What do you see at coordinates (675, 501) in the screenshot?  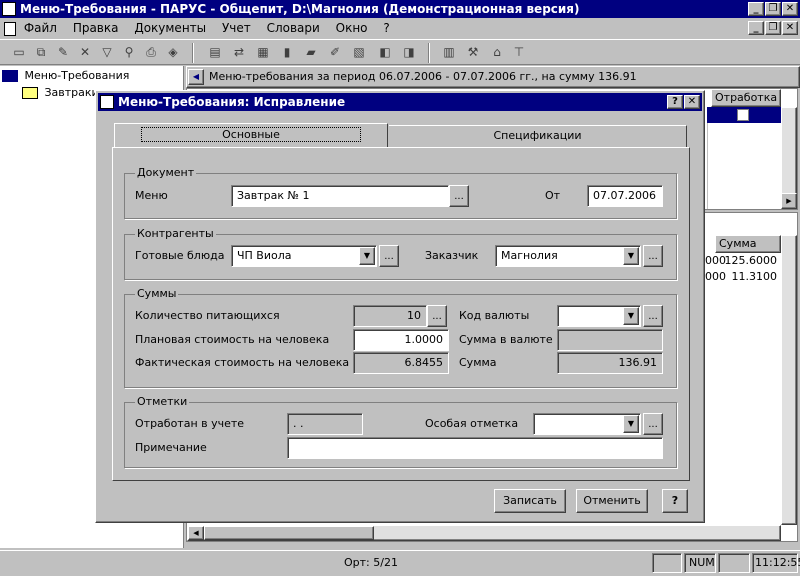 I see `help-button: ?` at bounding box center [675, 501].